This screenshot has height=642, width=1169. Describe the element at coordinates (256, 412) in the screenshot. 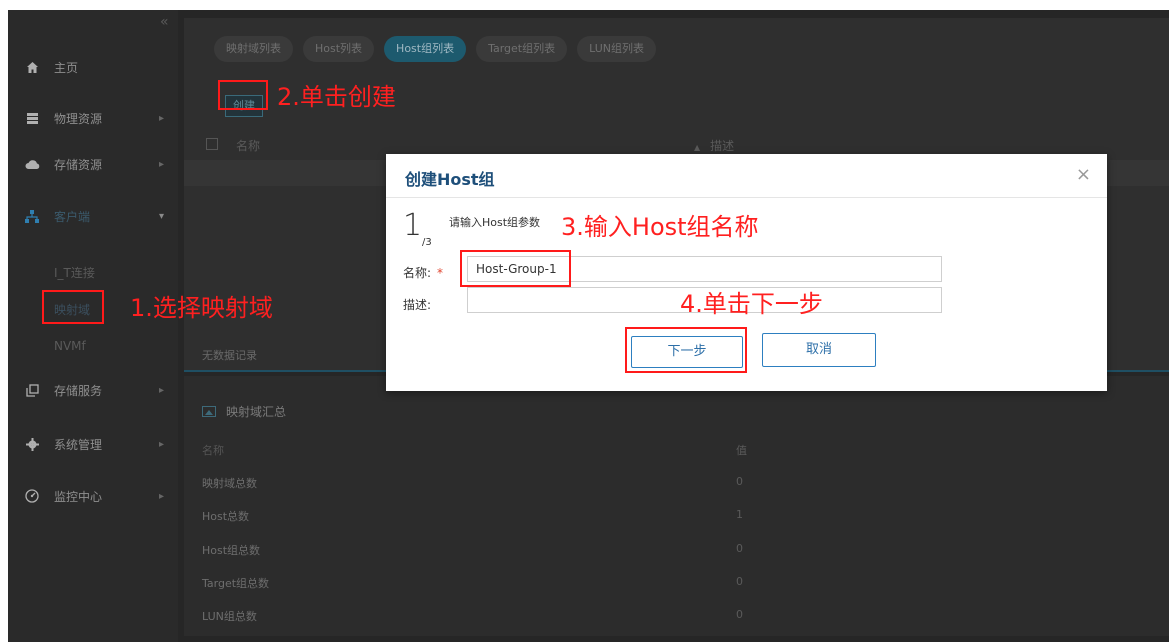

I see `summary-title-text: 映射域汇总` at that location.